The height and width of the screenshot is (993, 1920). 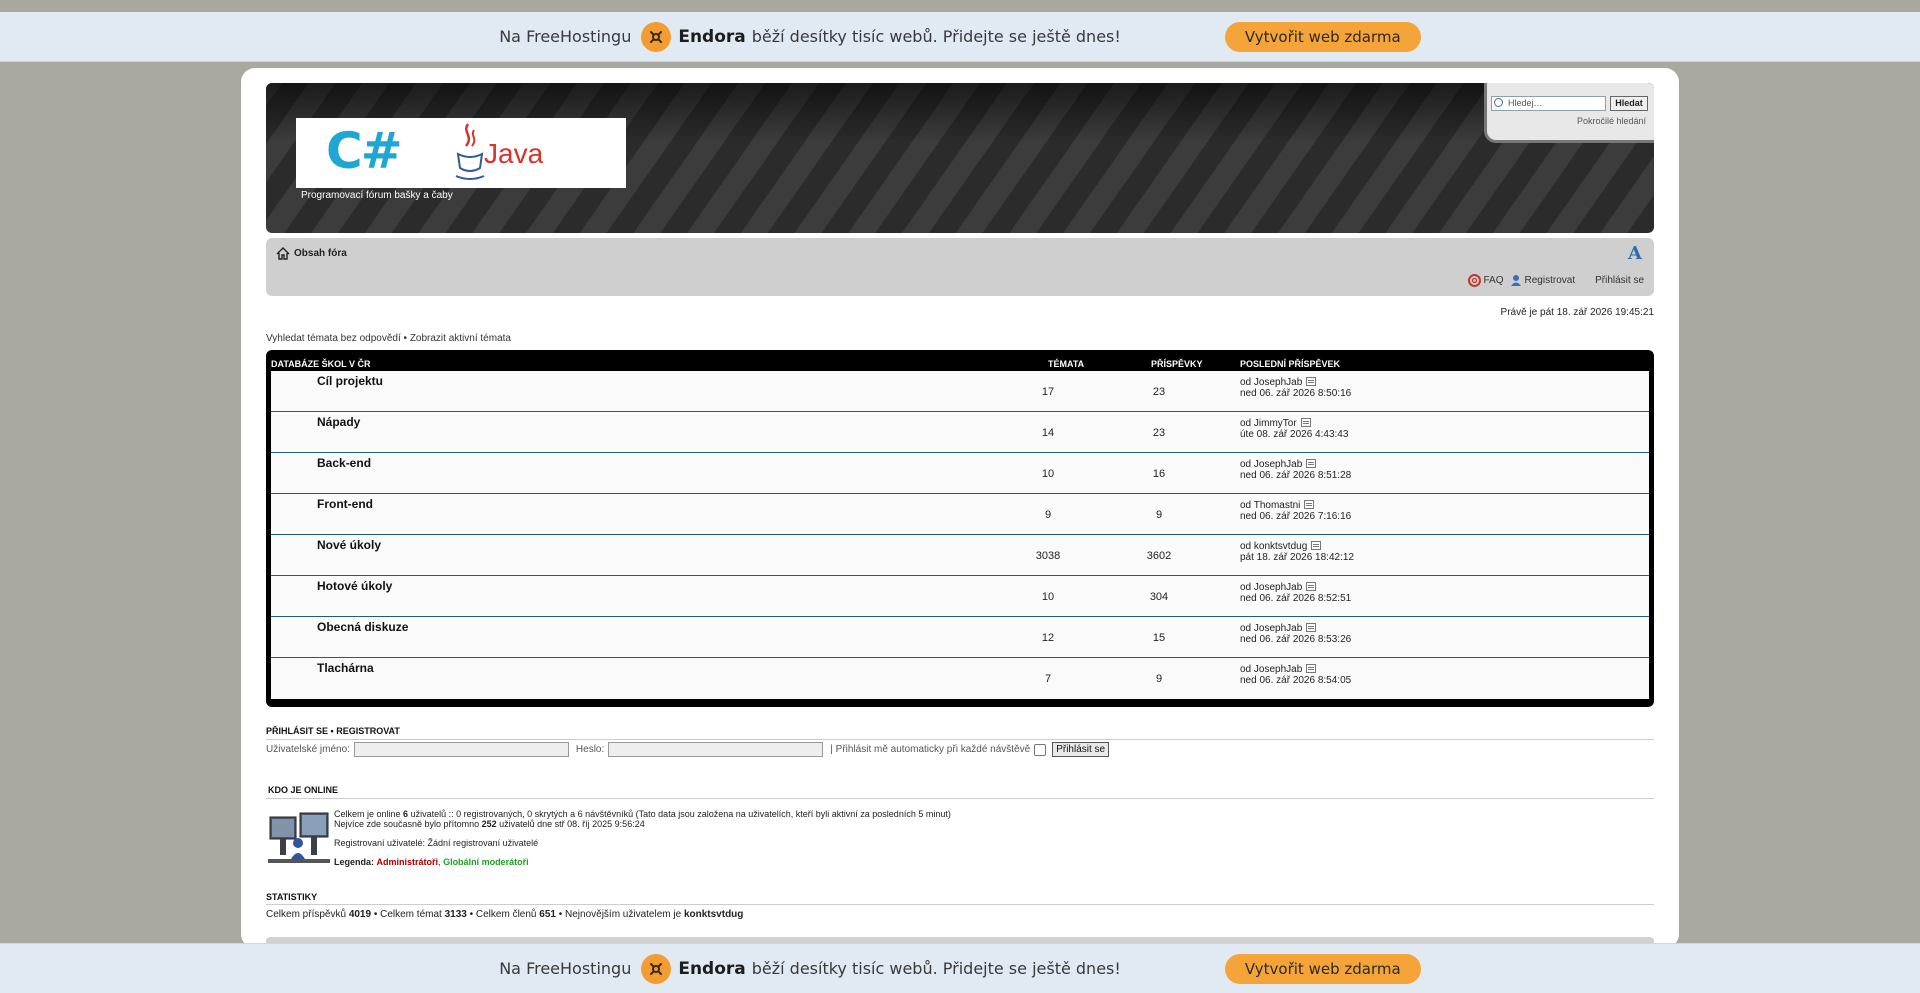 What do you see at coordinates (1081, 749) in the screenshot?
I see `login-submit-button: Přihlásit se` at bounding box center [1081, 749].